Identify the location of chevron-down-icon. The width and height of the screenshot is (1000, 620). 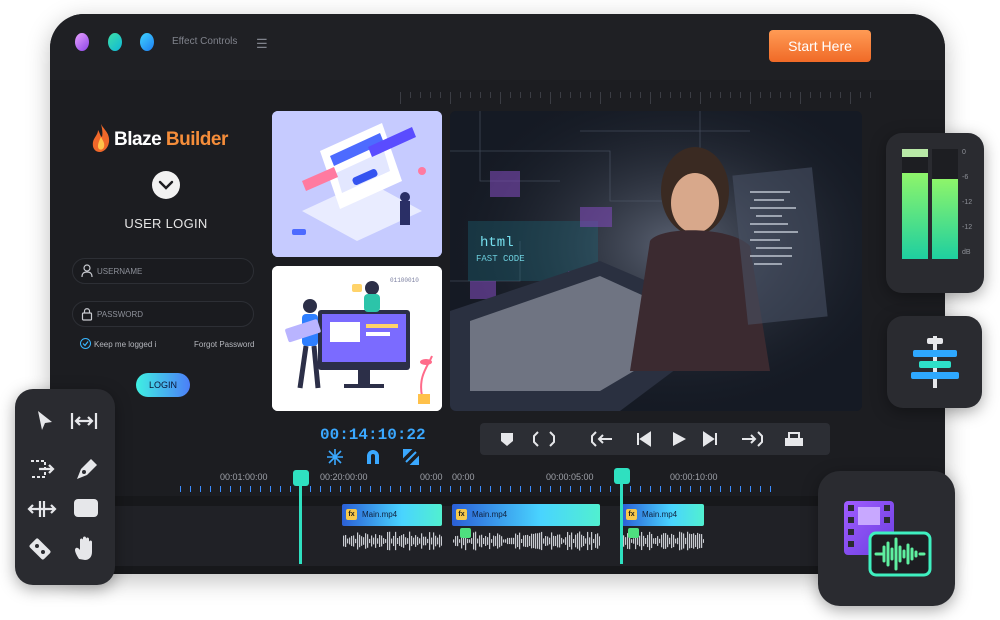
(166, 185).